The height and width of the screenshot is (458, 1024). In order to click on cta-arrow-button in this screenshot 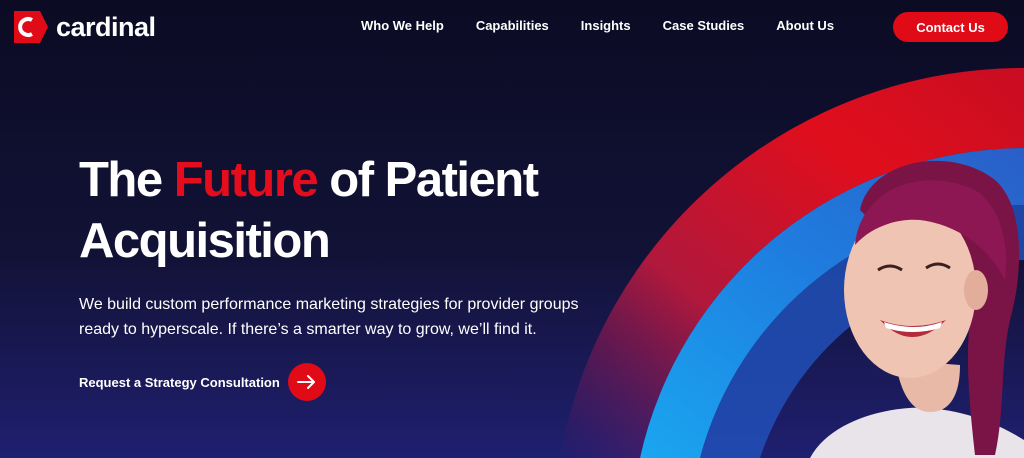, I will do `click(306, 382)`.